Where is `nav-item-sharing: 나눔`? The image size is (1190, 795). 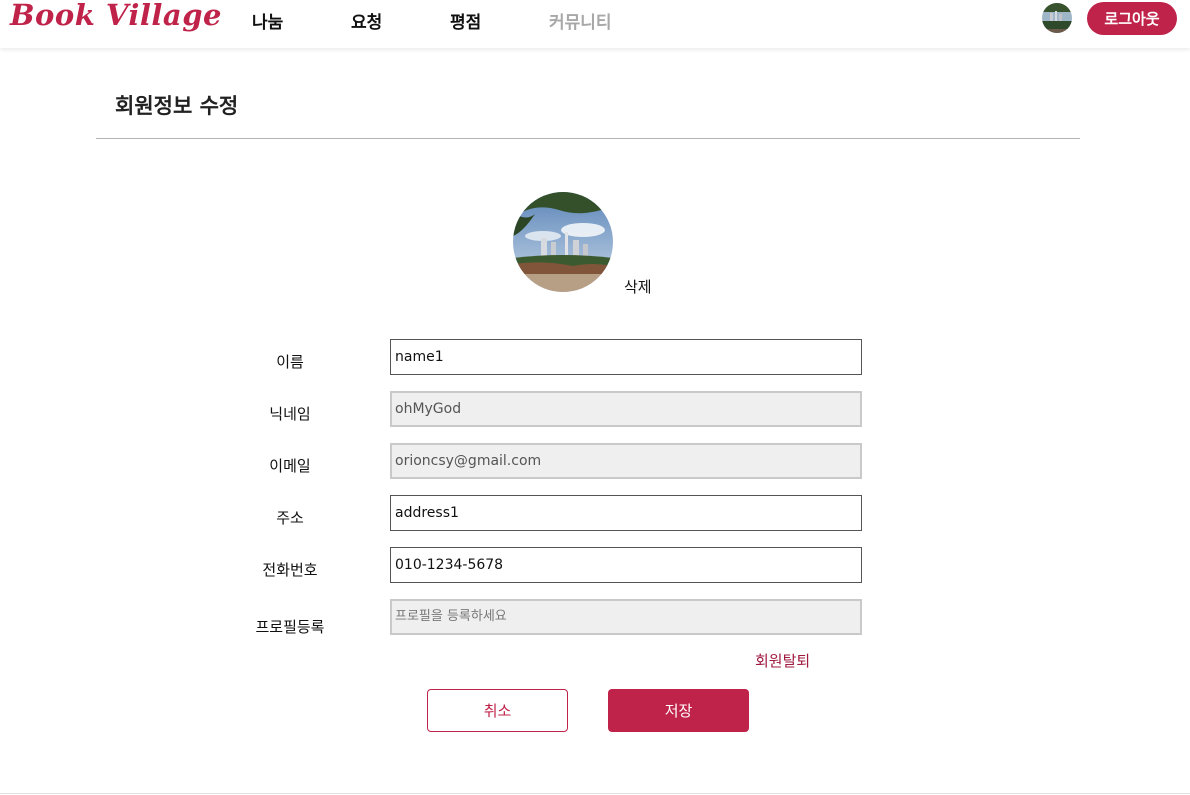
nav-item-sharing: 나눔 is located at coordinates (267, 20).